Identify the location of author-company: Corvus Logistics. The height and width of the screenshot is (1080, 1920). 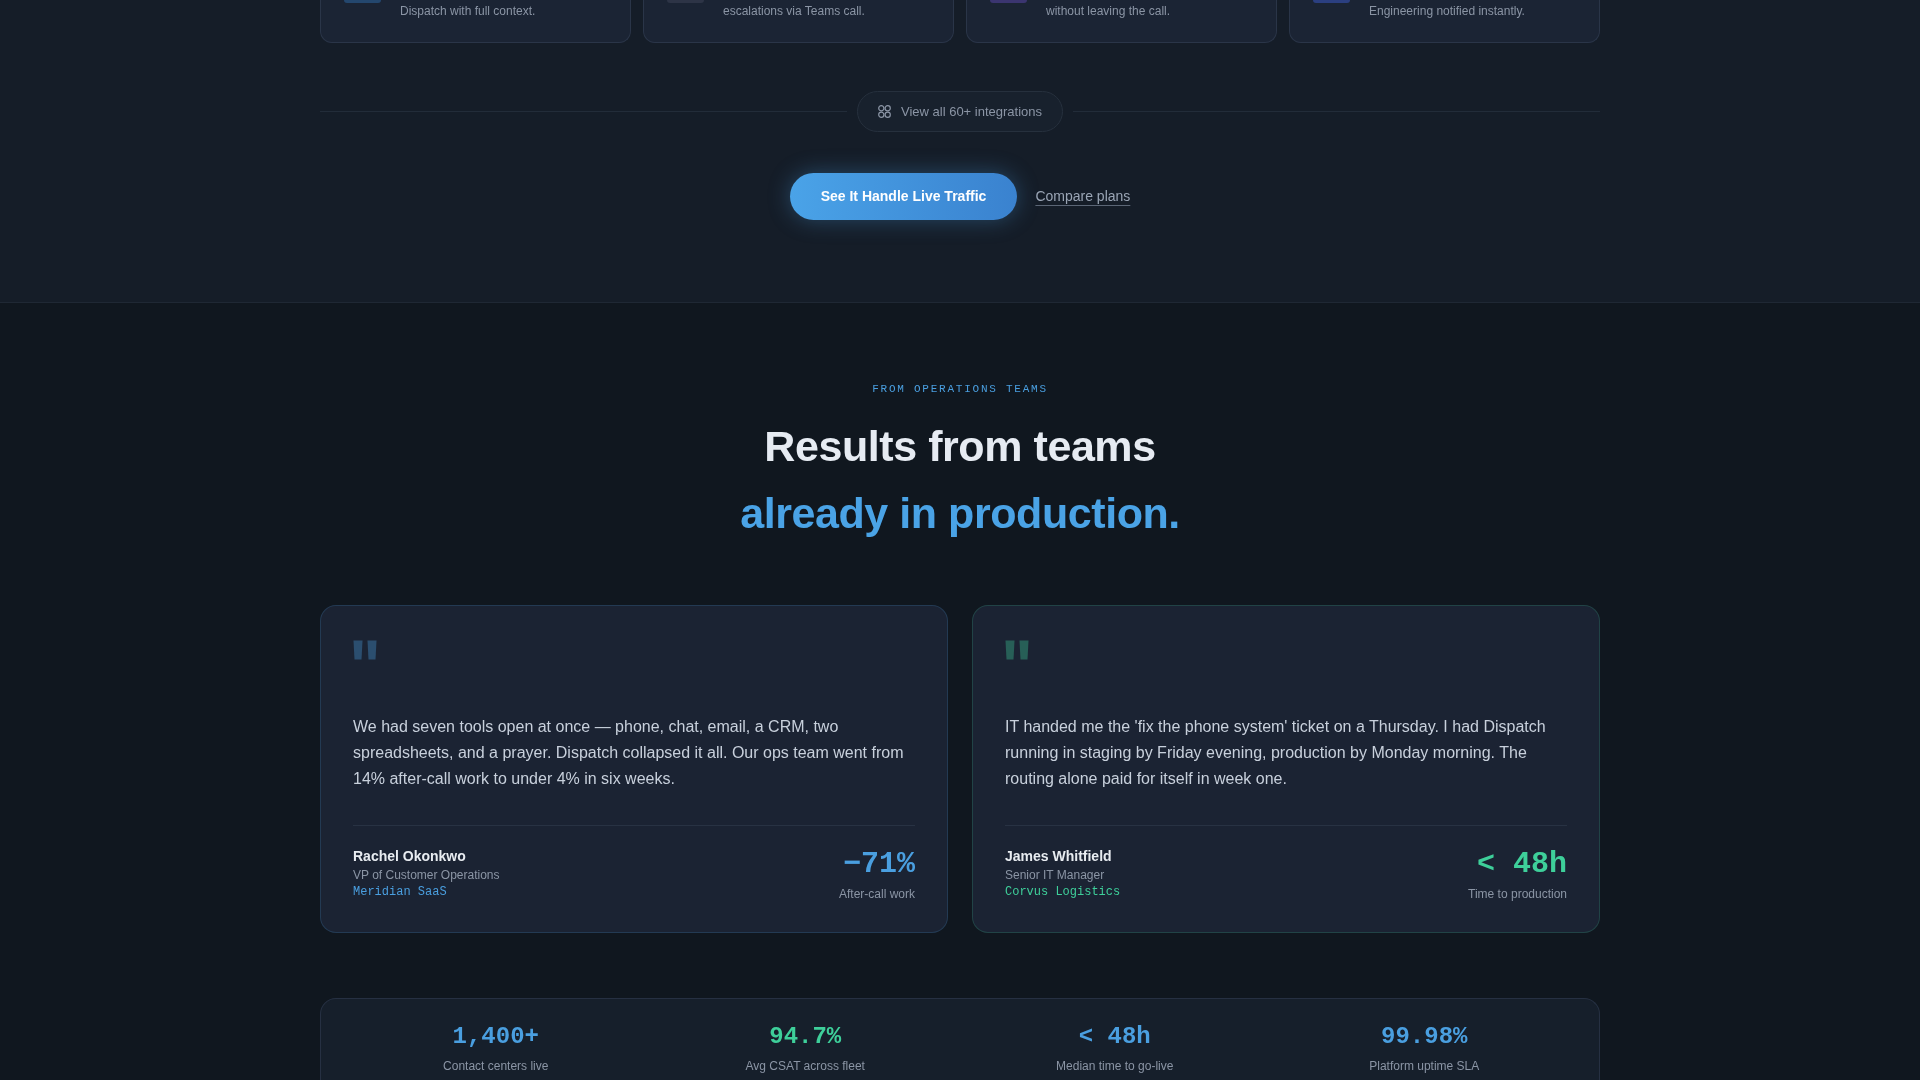
(1063, 892).